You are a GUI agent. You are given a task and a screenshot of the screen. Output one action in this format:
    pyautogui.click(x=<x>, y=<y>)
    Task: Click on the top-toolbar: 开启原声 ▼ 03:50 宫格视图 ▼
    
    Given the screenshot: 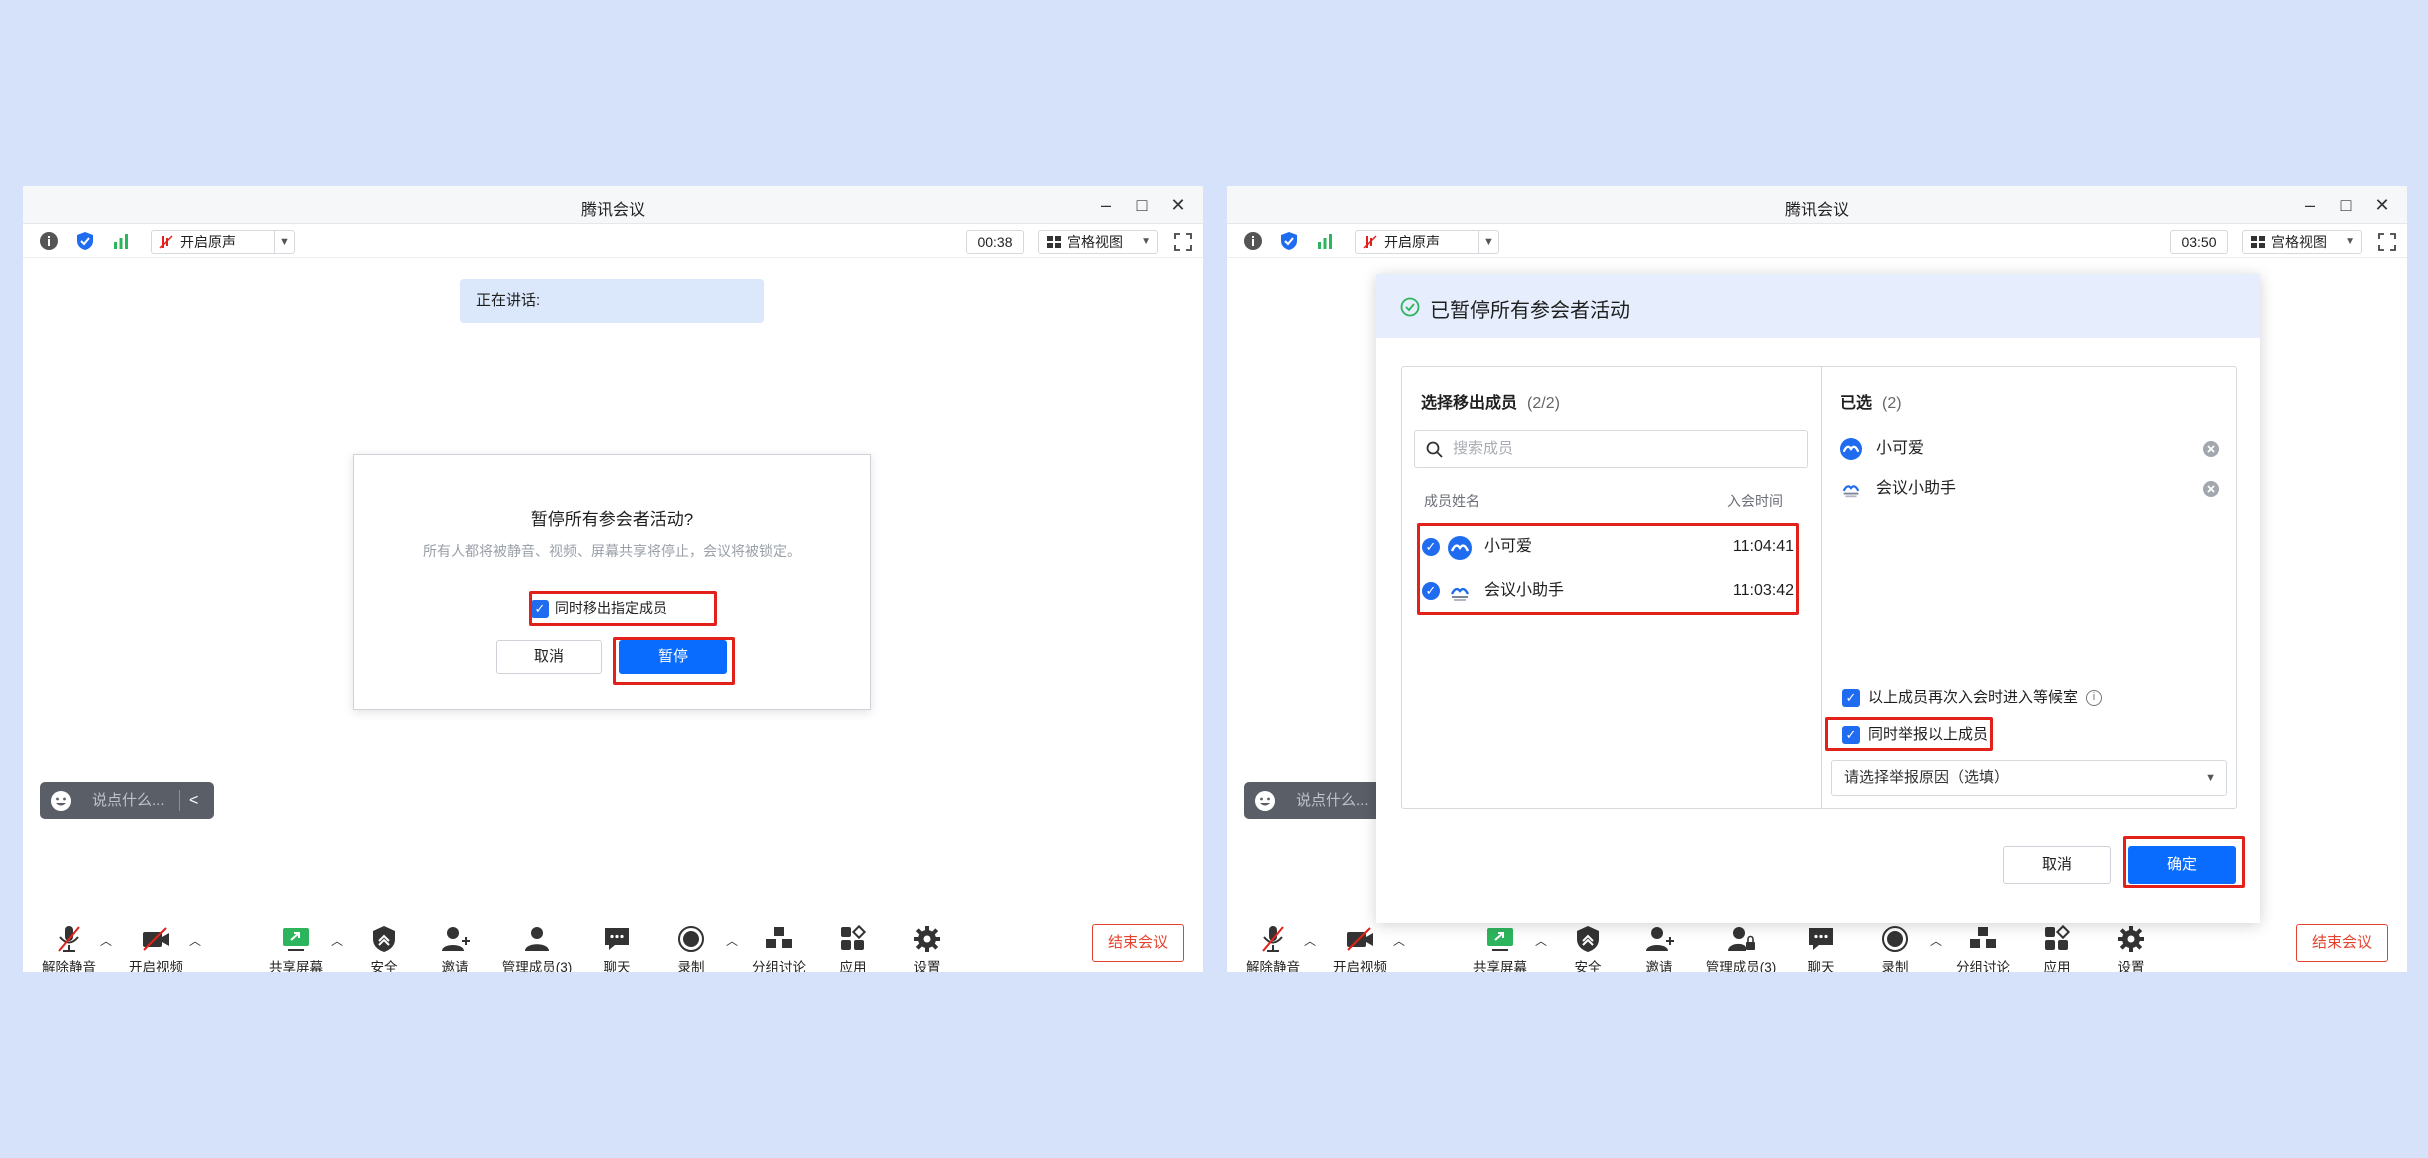 What is the action you would take?
    pyautogui.click(x=1817, y=241)
    